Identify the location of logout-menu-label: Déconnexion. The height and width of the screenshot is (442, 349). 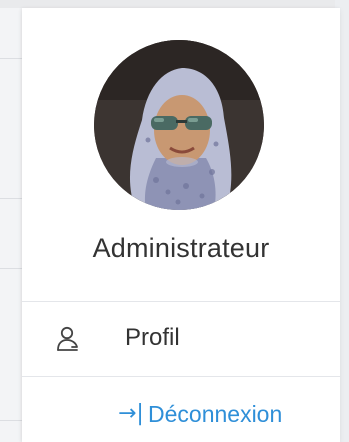
(215, 414).